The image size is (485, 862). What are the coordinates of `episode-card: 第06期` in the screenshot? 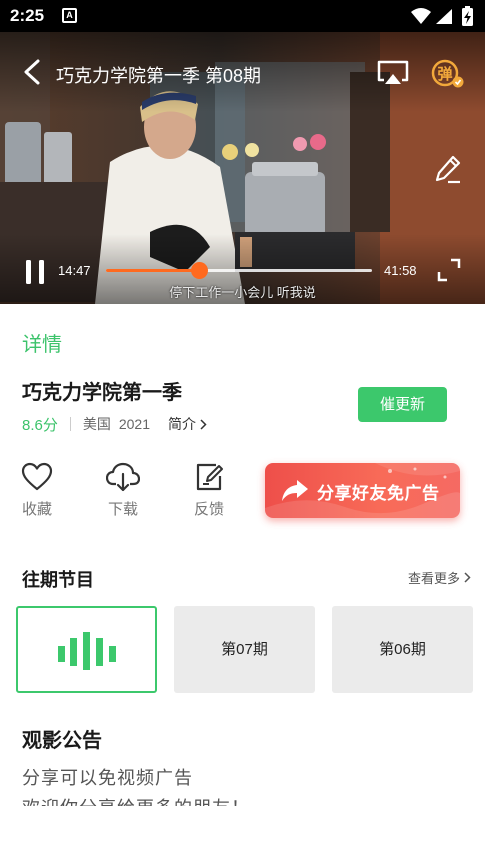 It's located at (402, 649).